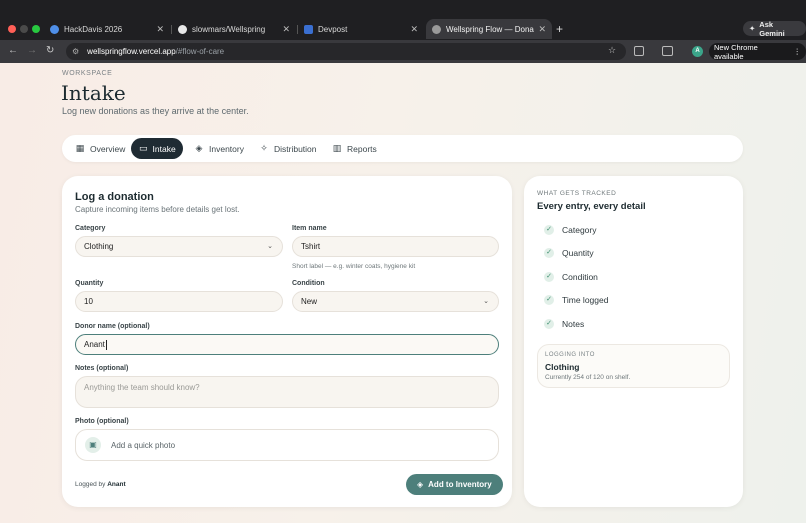 Image resolution: width=806 pixels, height=523 pixels. Describe the element at coordinates (798, 51) in the screenshot. I see `more-vertical-icon: ⋮` at that location.